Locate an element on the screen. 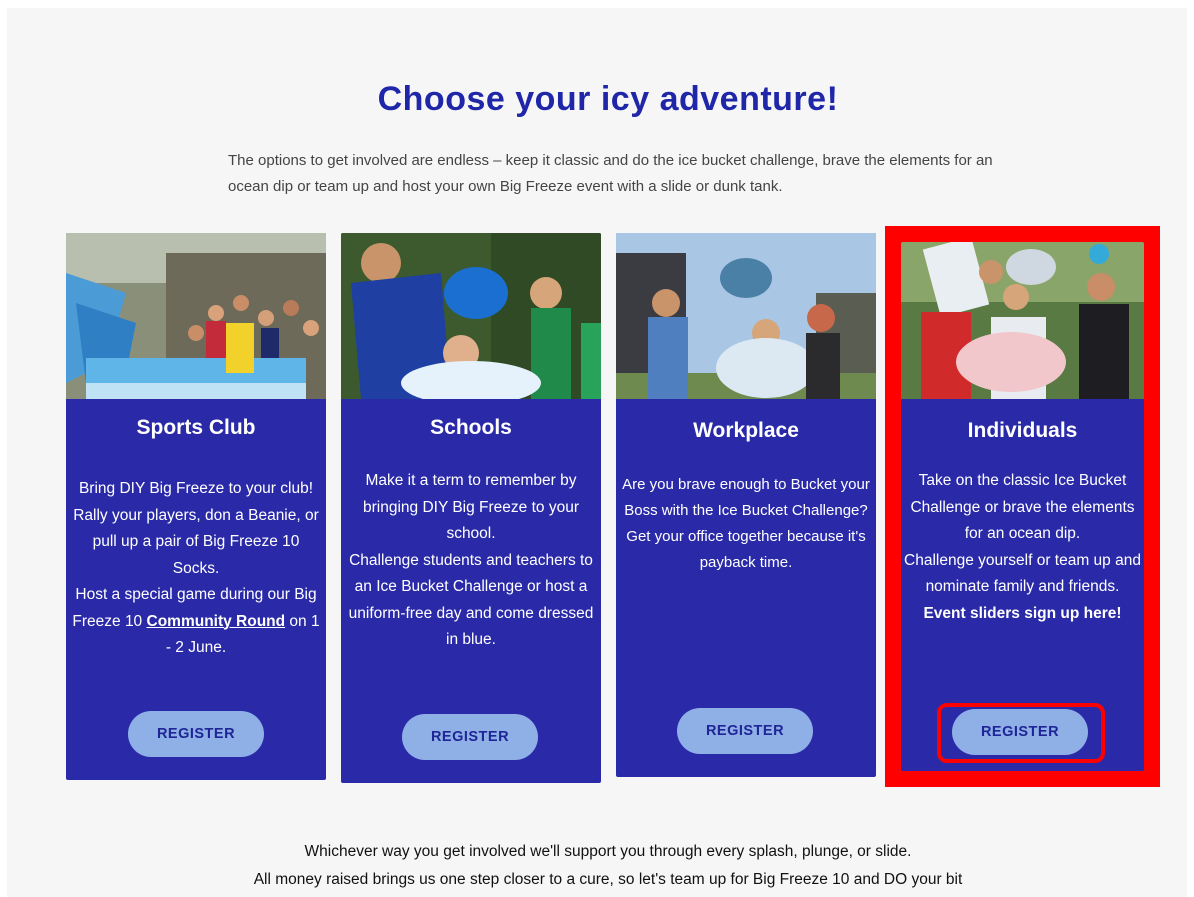  individuals-photo is located at coordinates (1022, 320).